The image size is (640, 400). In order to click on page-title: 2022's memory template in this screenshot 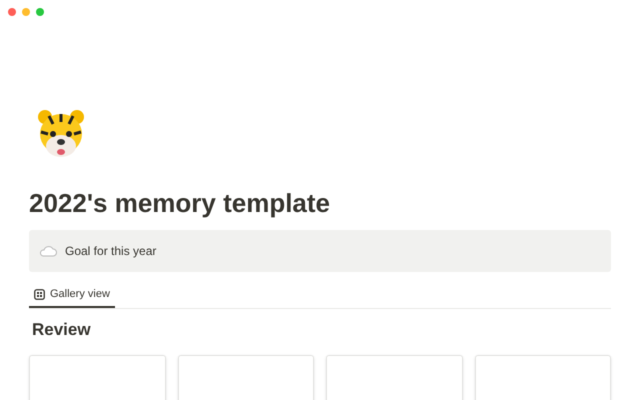, I will do `click(179, 203)`.